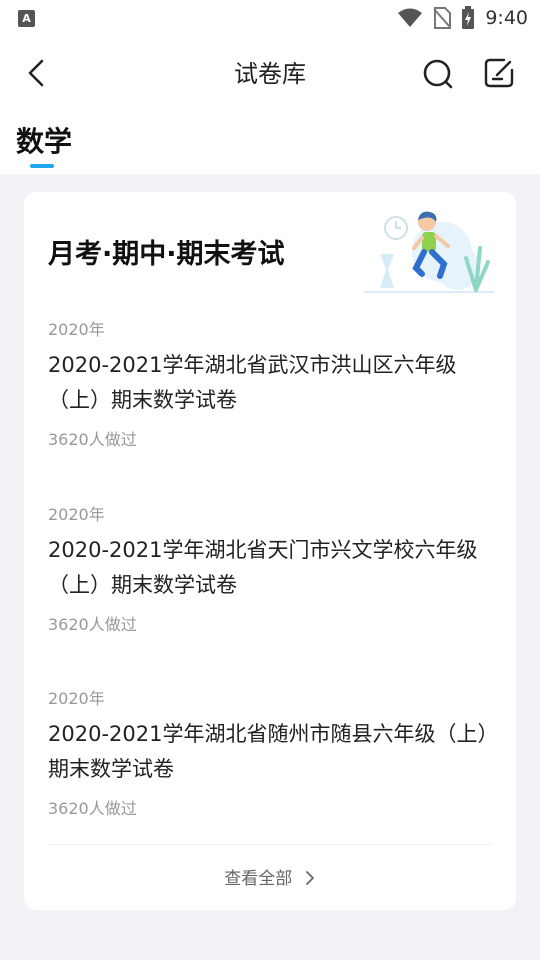  I want to click on tab-math: 数学, so click(44, 140).